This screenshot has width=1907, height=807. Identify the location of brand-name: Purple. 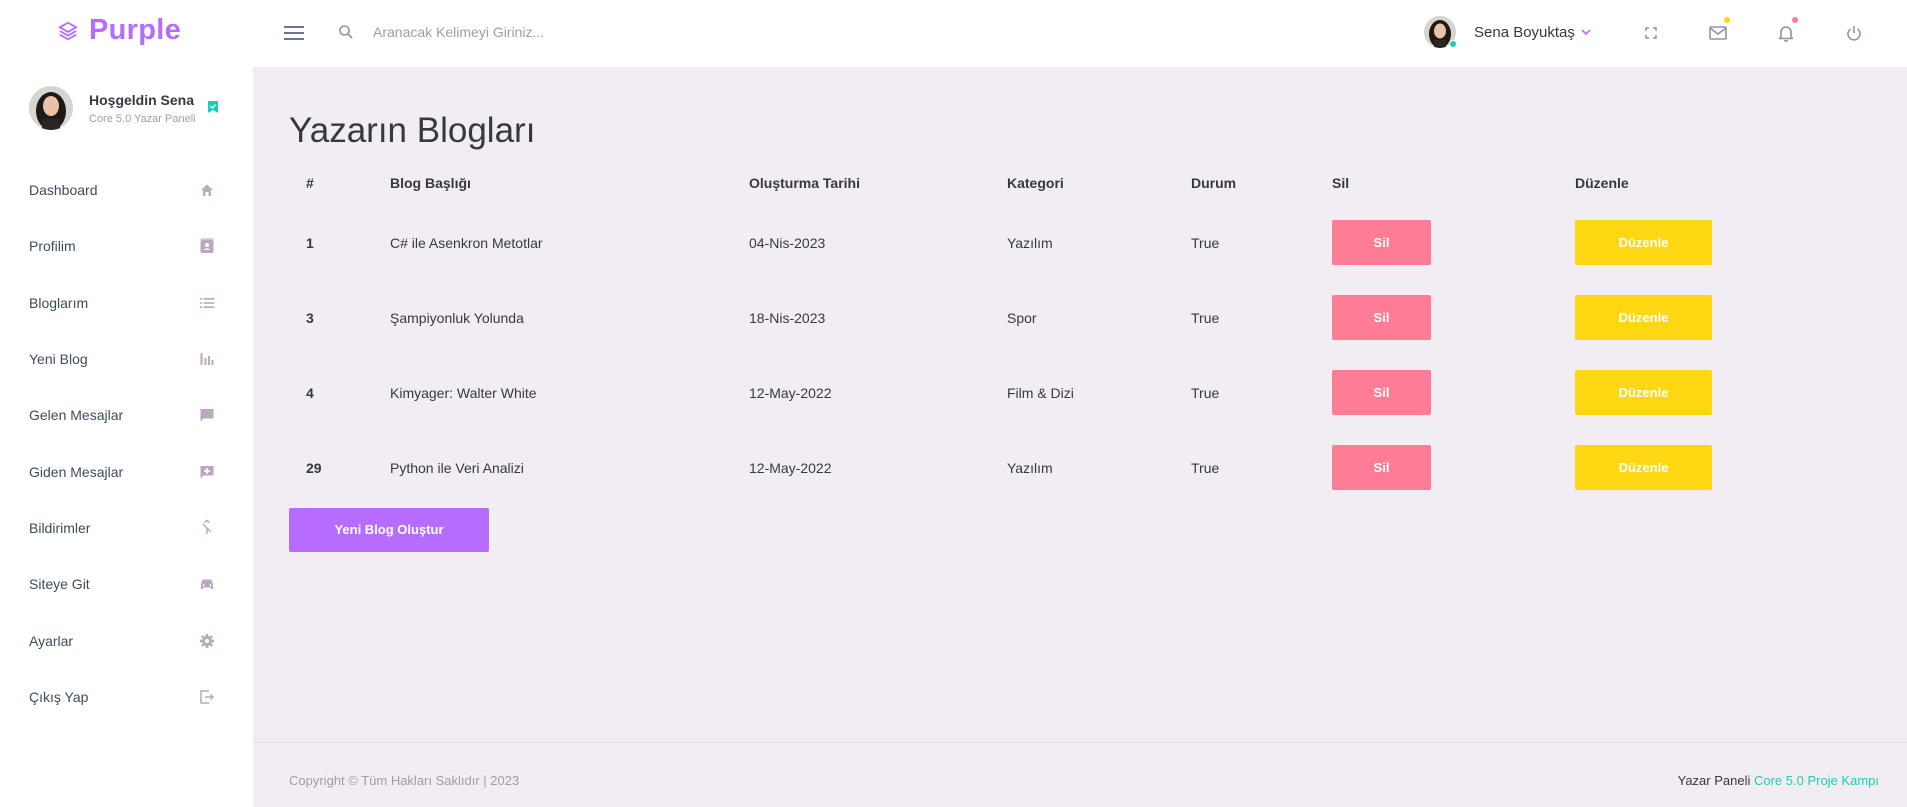
(135, 30).